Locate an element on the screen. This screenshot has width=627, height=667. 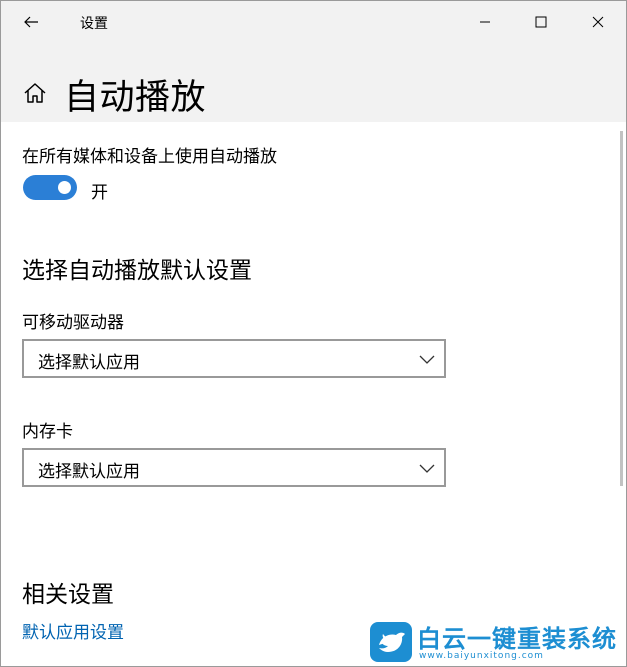
scrollbar is located at coordinates (621, 308).